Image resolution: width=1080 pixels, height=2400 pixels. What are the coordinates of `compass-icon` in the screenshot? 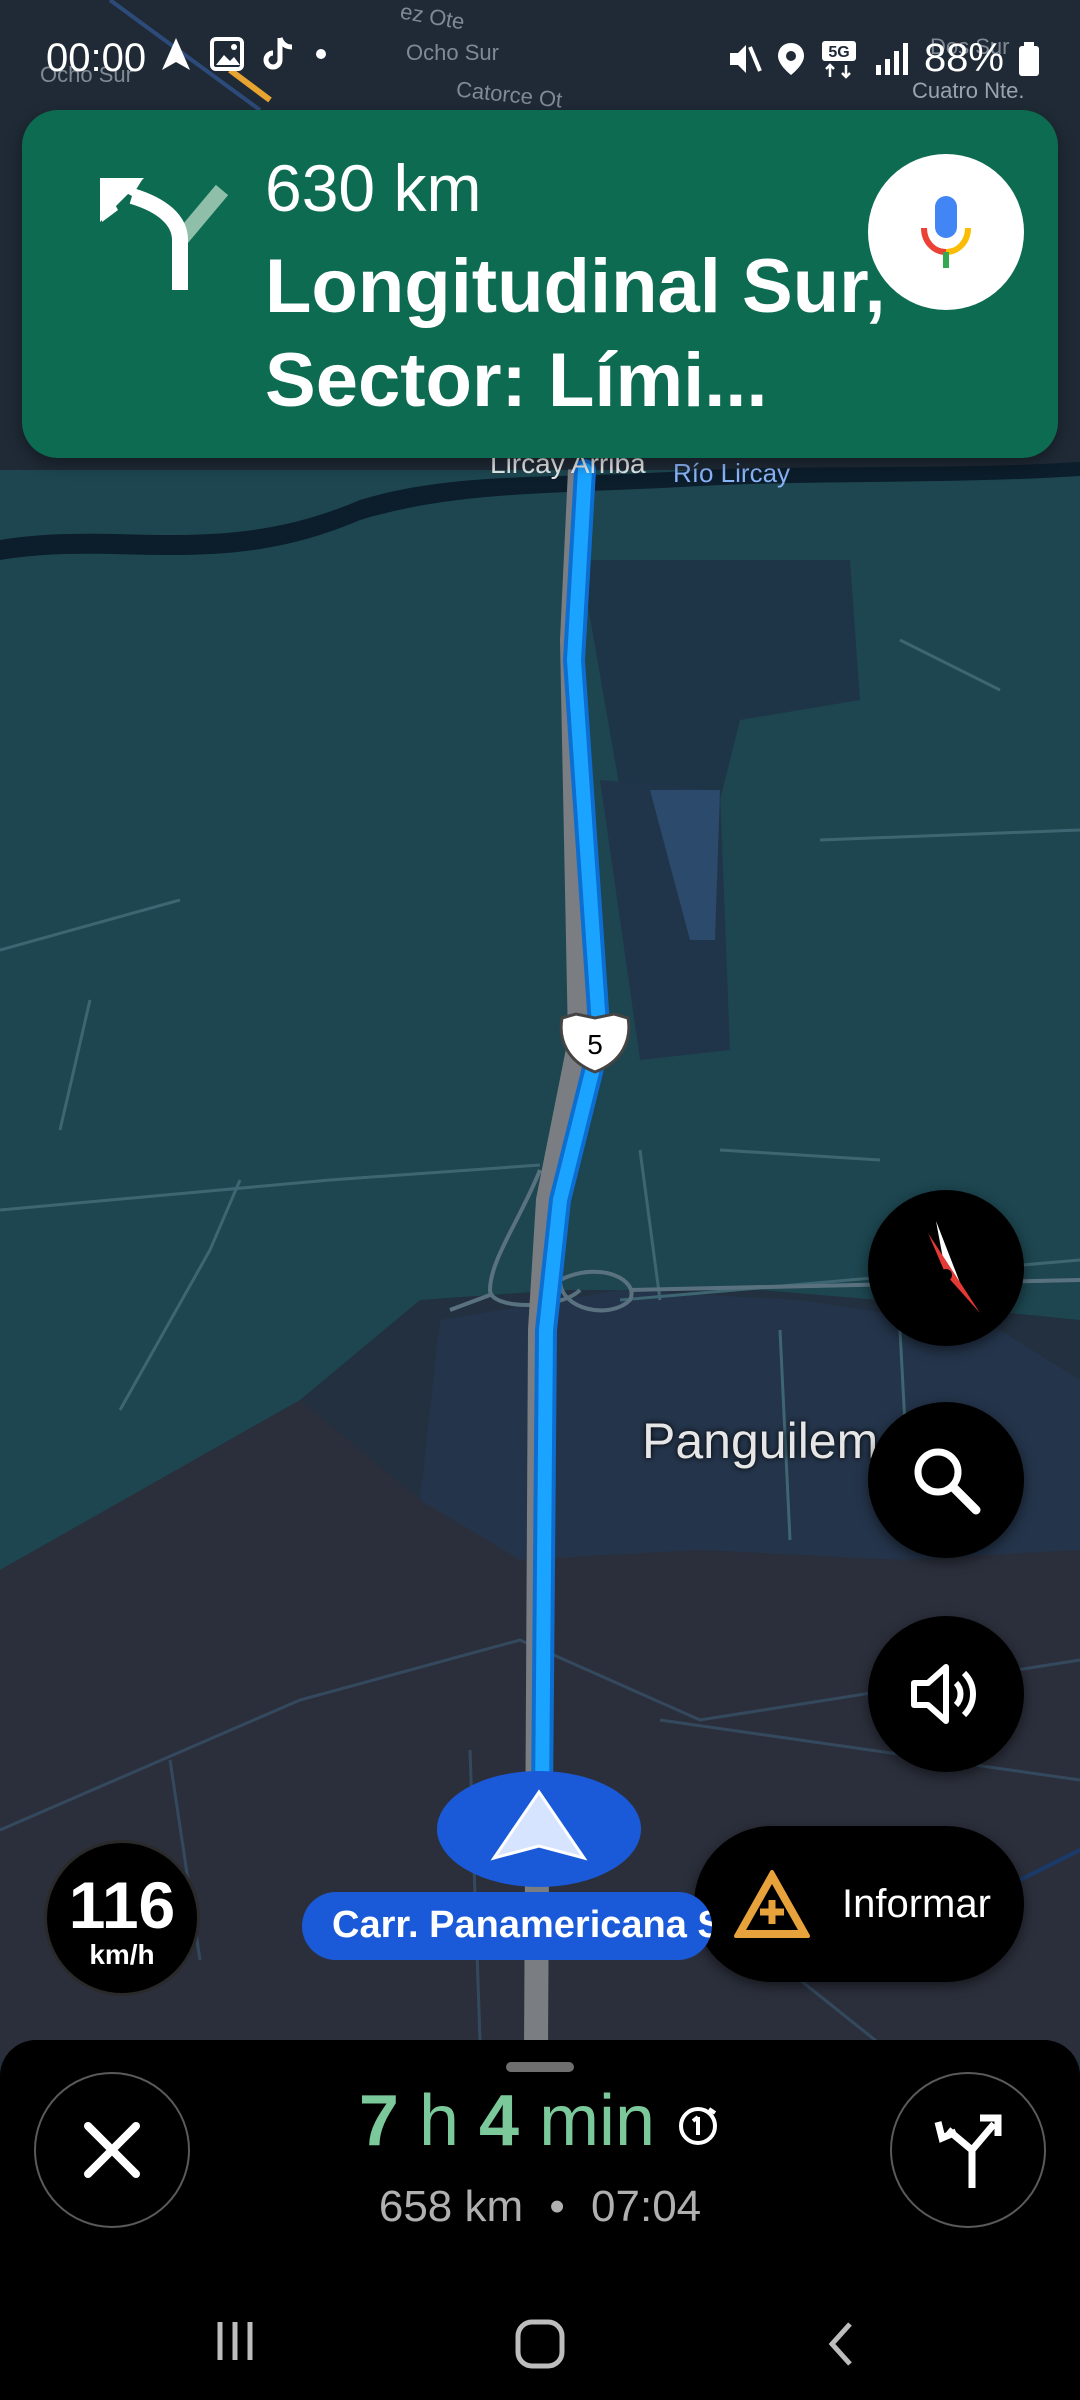 It's located at (954, 1267).